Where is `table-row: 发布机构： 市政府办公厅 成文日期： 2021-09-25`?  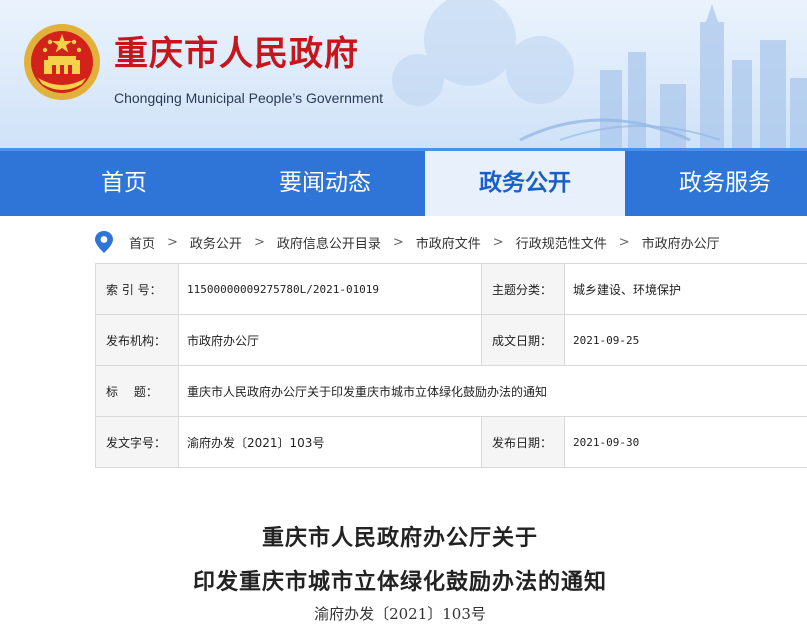 table-row: 发布机构： 市政府办公厅 成文日期： 2021-09-25 is located at coordinates (451, 340).